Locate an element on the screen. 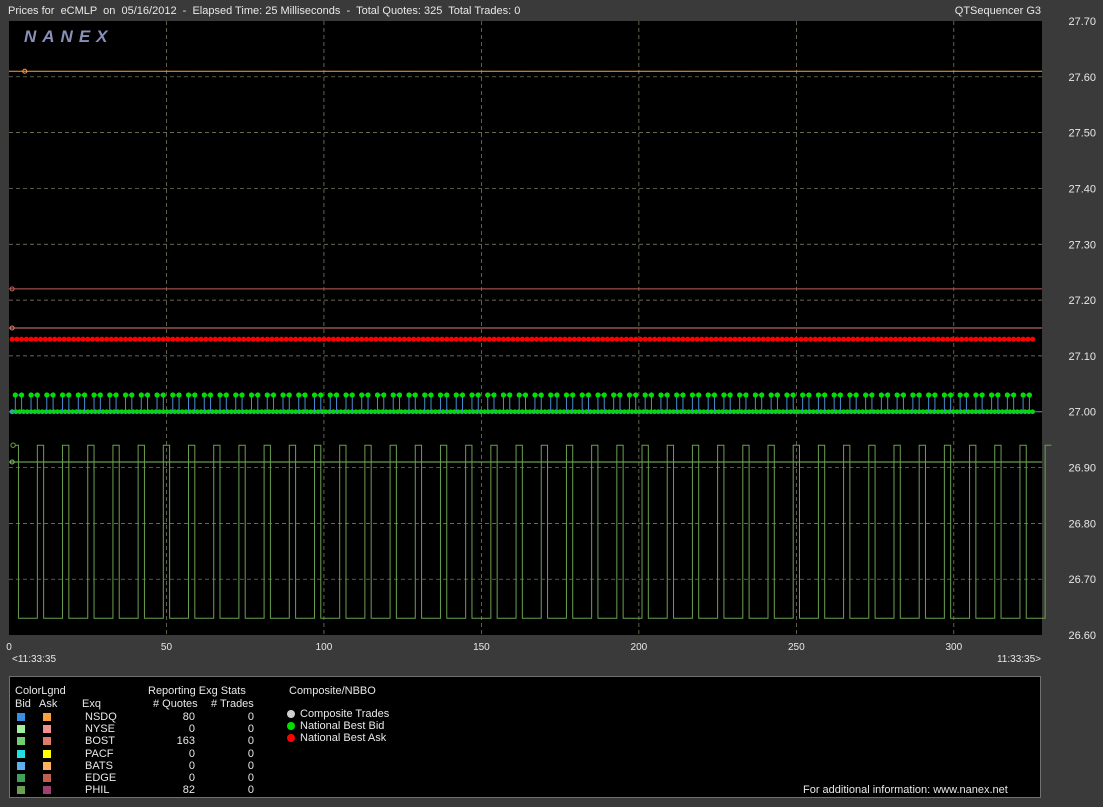 Image resolution: width=1103 pixels, height=807 pixels. y-tick-label: 27.40 is located at coordinates (1082, 189).